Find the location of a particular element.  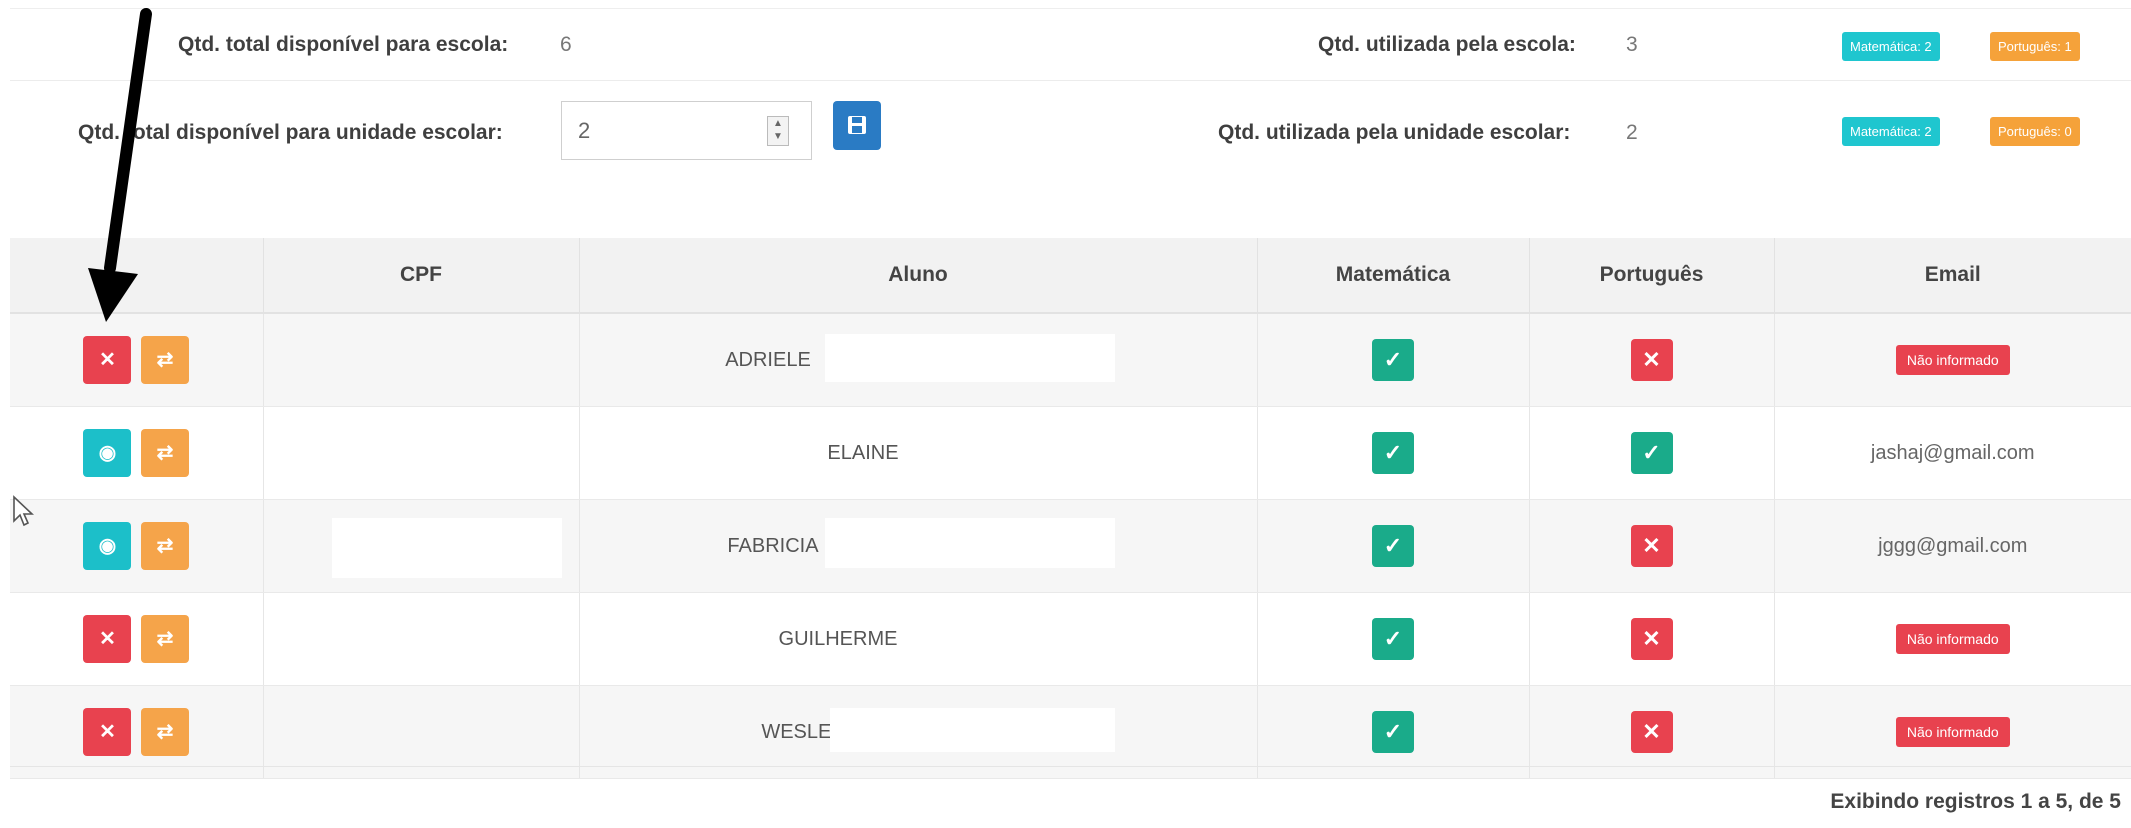

header-email: Email is located at coordinates (1952, 276).